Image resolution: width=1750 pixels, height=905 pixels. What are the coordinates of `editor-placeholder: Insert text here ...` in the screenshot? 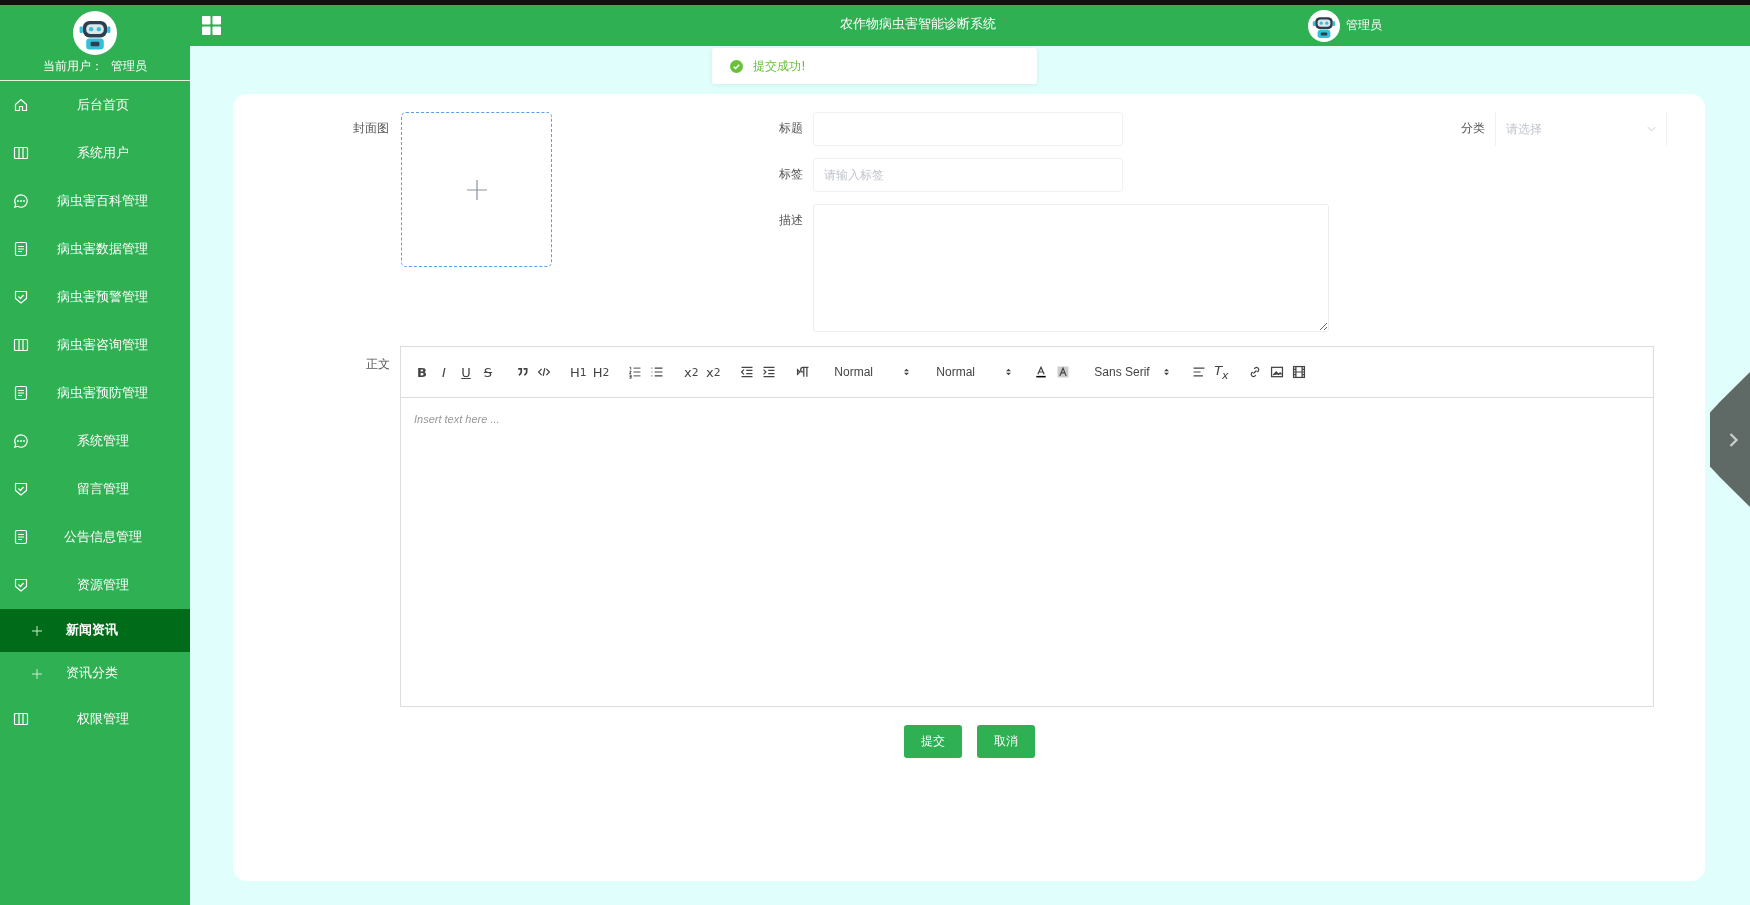 It's located at (457, 419).